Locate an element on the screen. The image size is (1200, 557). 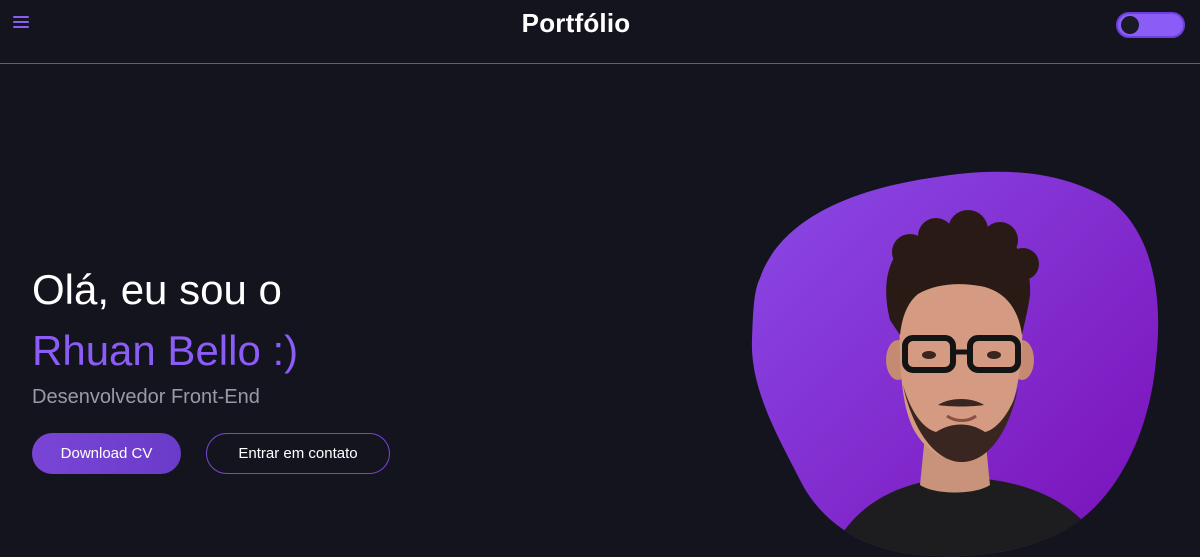
hero-name: Rhuan Bello :) is located at coordinates (165, 350).